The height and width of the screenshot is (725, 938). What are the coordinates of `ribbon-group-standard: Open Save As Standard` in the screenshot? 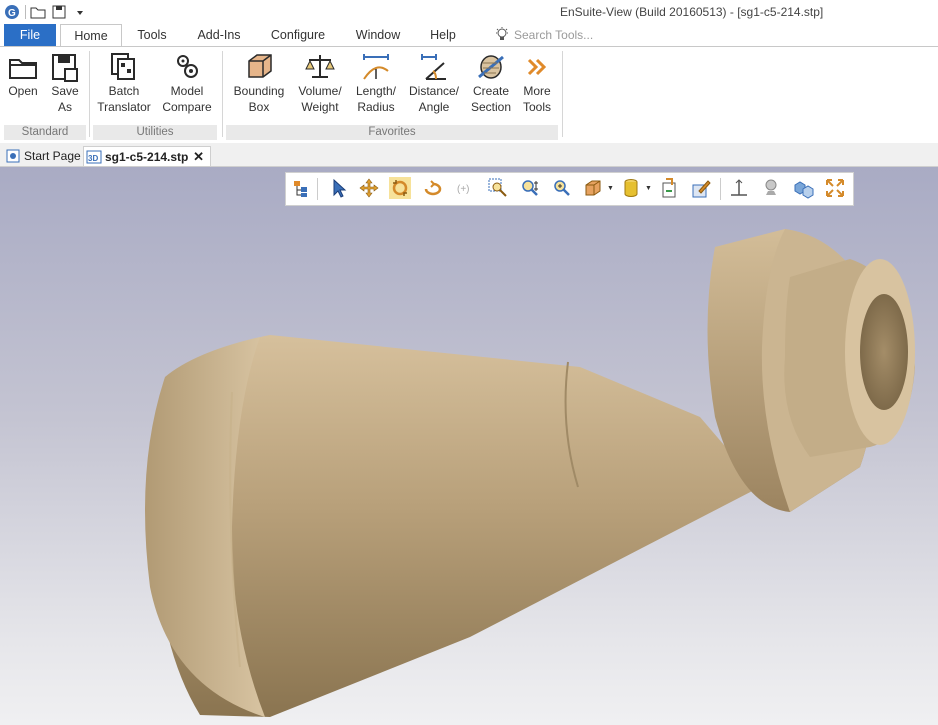 It's located at (45, 94).